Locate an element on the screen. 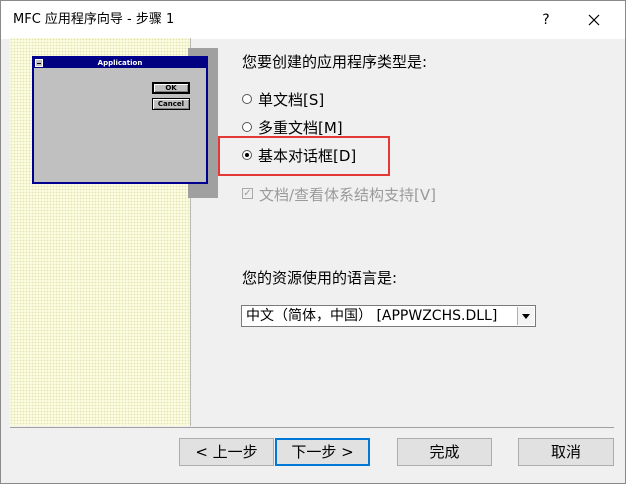  highlight-annotation-box is located at coordinates (304, 156).